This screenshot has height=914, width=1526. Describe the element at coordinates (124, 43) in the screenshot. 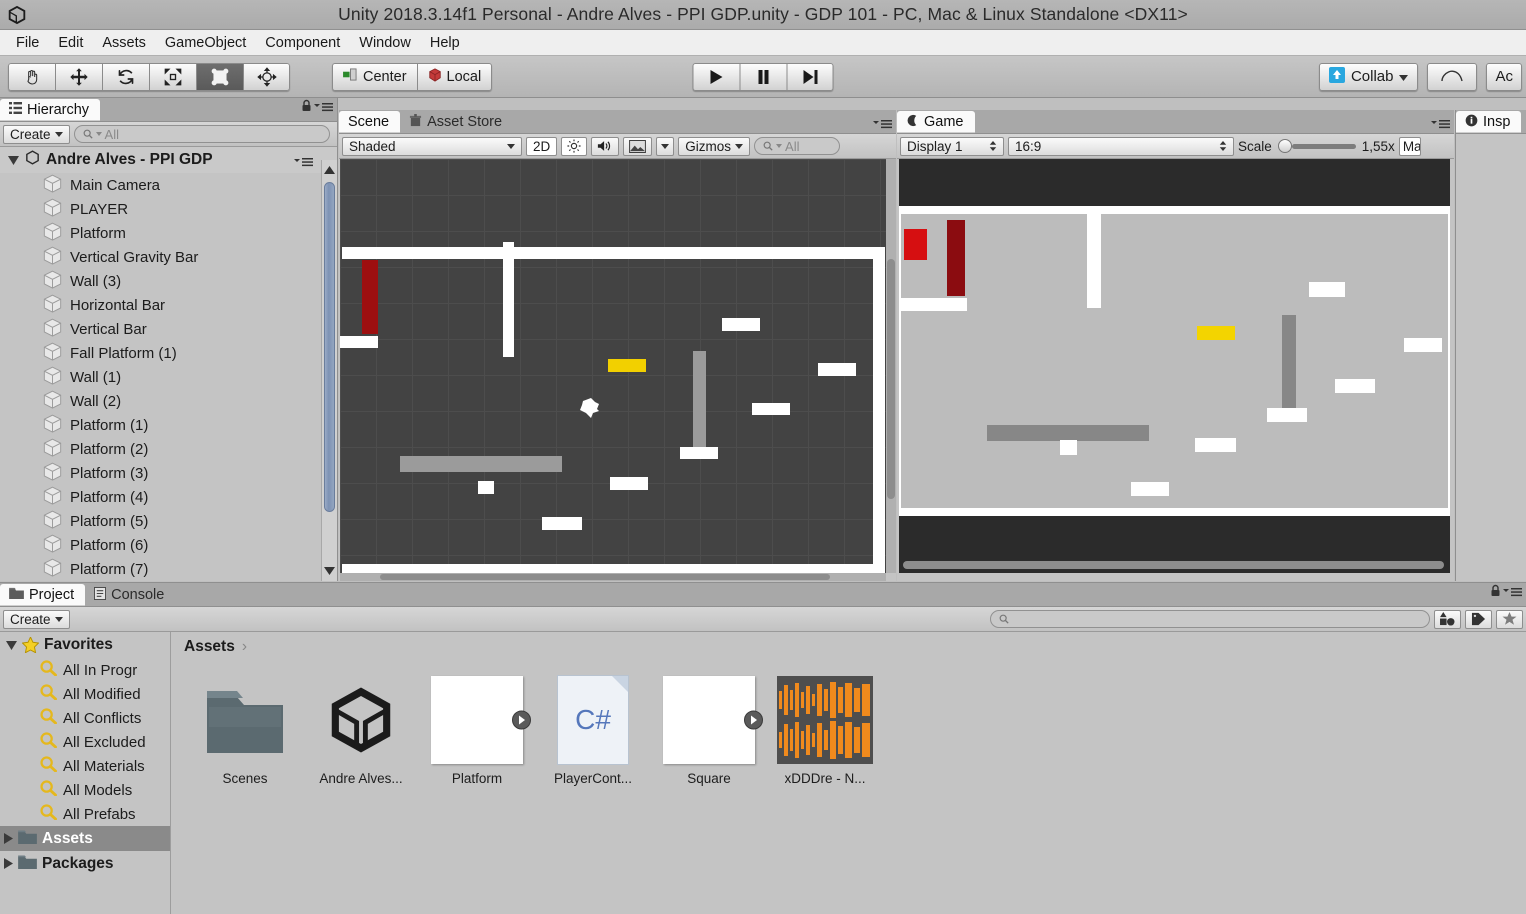

I see `menu-assets: Assets` at that location.